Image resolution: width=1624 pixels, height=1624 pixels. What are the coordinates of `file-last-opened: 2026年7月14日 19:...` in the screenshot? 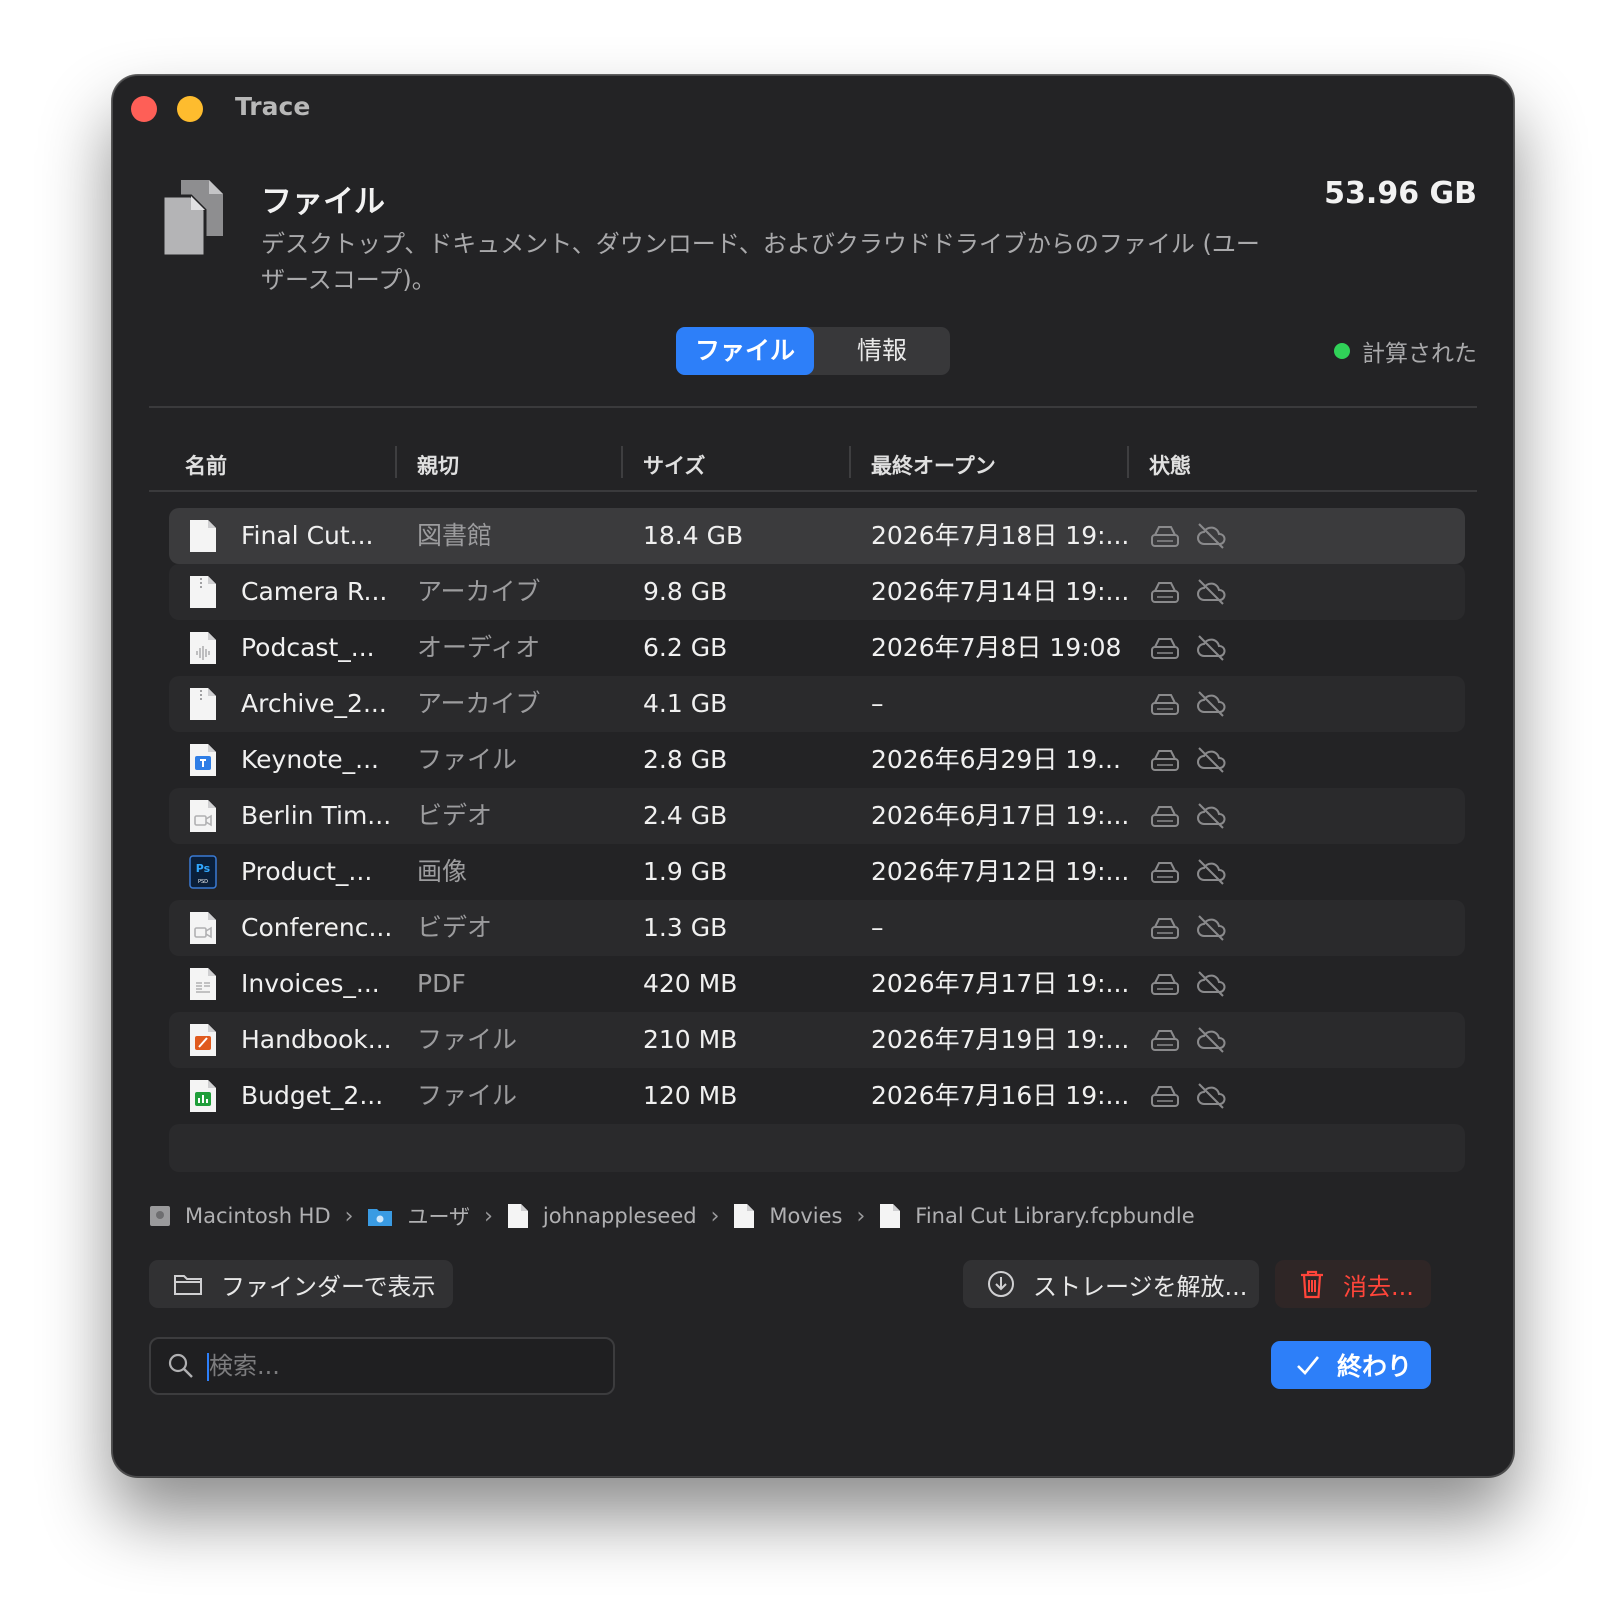 It's located at (1000, 591).